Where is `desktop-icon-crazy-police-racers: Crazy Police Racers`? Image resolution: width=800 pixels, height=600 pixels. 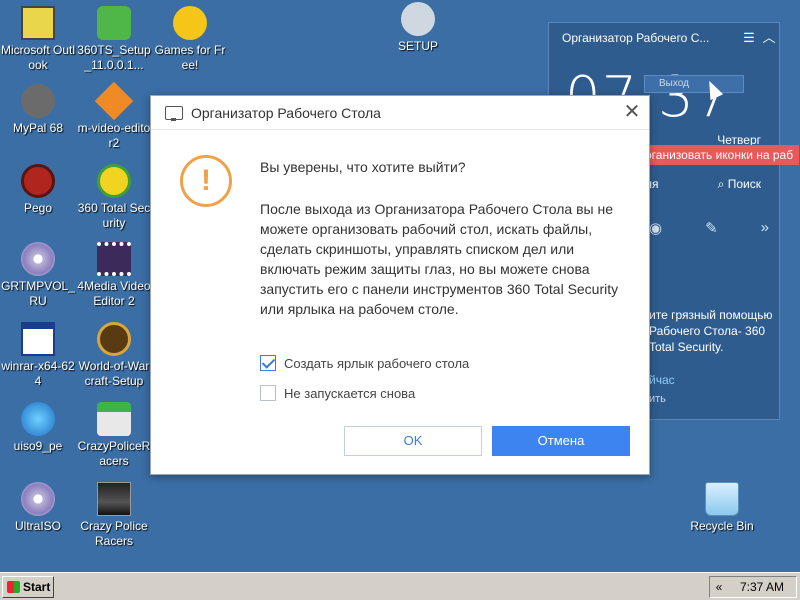
desktop-icon-crazy-police-racers: Crazy Police Racers is located at coordinates (114, 515).